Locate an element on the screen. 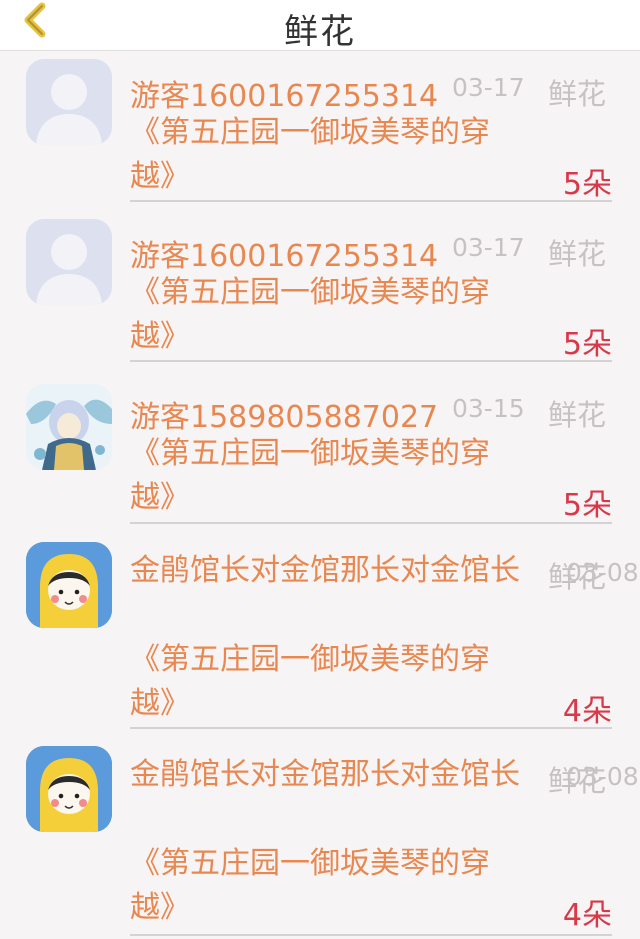 This screenshot has height=939, width=640. user-name: 游客1589805887027 is located at coordinates (284, 414).